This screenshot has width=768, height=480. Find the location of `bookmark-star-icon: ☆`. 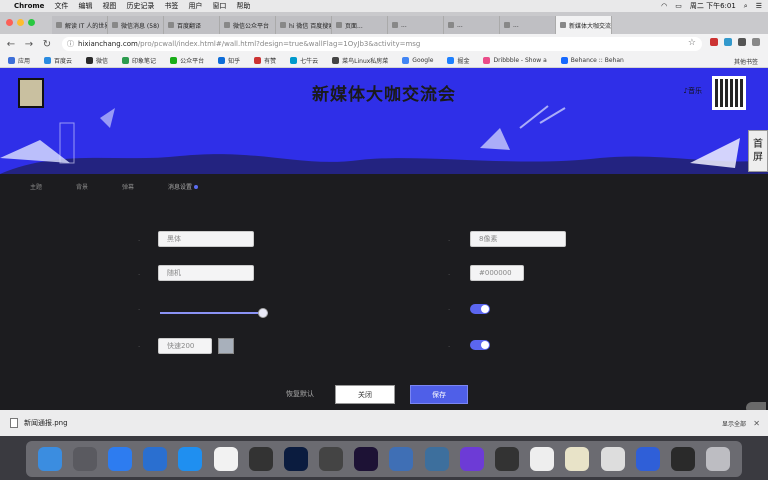

bookmark-star-icon: ☆ is located at coordinates (692, 43).